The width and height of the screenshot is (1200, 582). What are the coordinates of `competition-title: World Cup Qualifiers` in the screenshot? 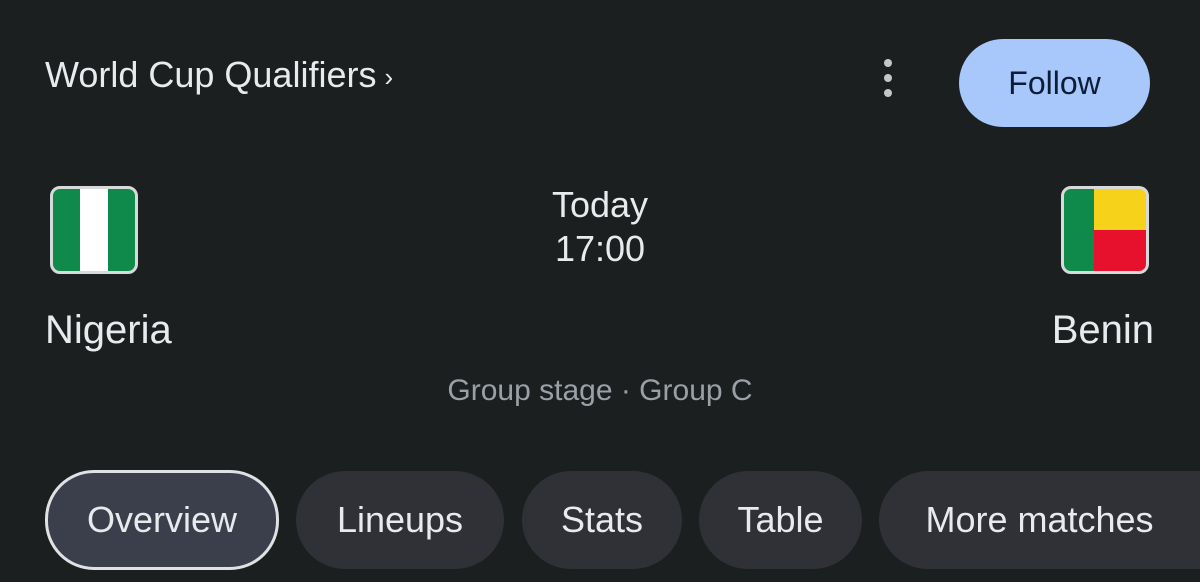 It's located at (211, 74).